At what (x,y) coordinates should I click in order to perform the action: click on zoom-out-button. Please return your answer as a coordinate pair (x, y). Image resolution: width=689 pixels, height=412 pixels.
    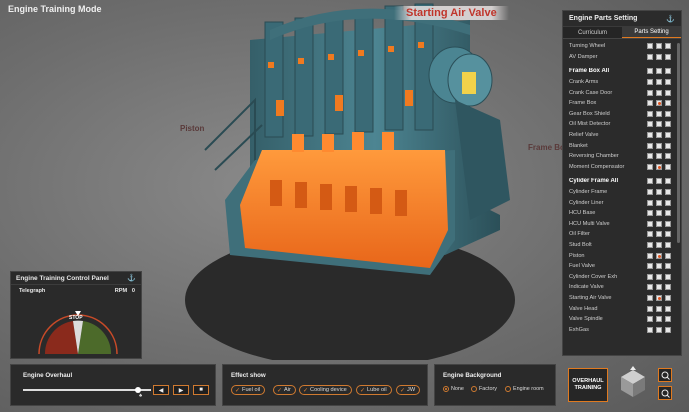
    Looking at the image, I should click on (665, 393).